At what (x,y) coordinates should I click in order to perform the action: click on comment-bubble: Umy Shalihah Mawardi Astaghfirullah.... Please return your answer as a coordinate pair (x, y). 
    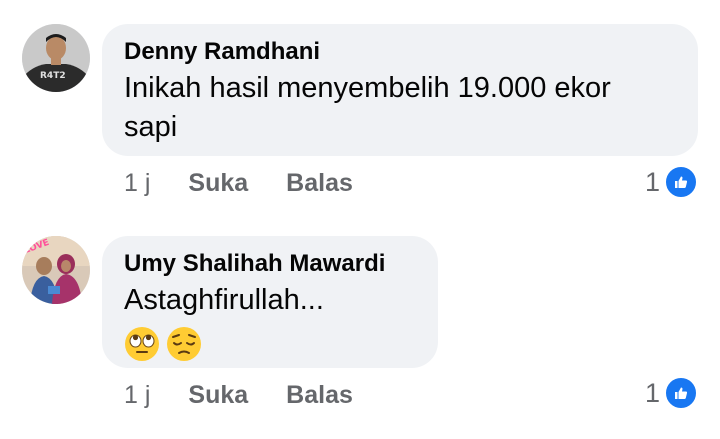
    Looking at the image, I should click on (270, 302).